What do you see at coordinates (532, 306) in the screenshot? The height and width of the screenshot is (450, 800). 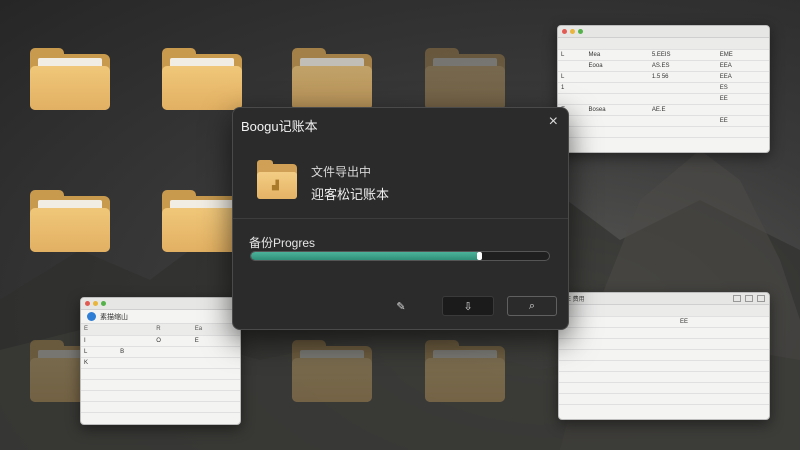 I see `search-button: ⌕` at bounding box center [532, 306].